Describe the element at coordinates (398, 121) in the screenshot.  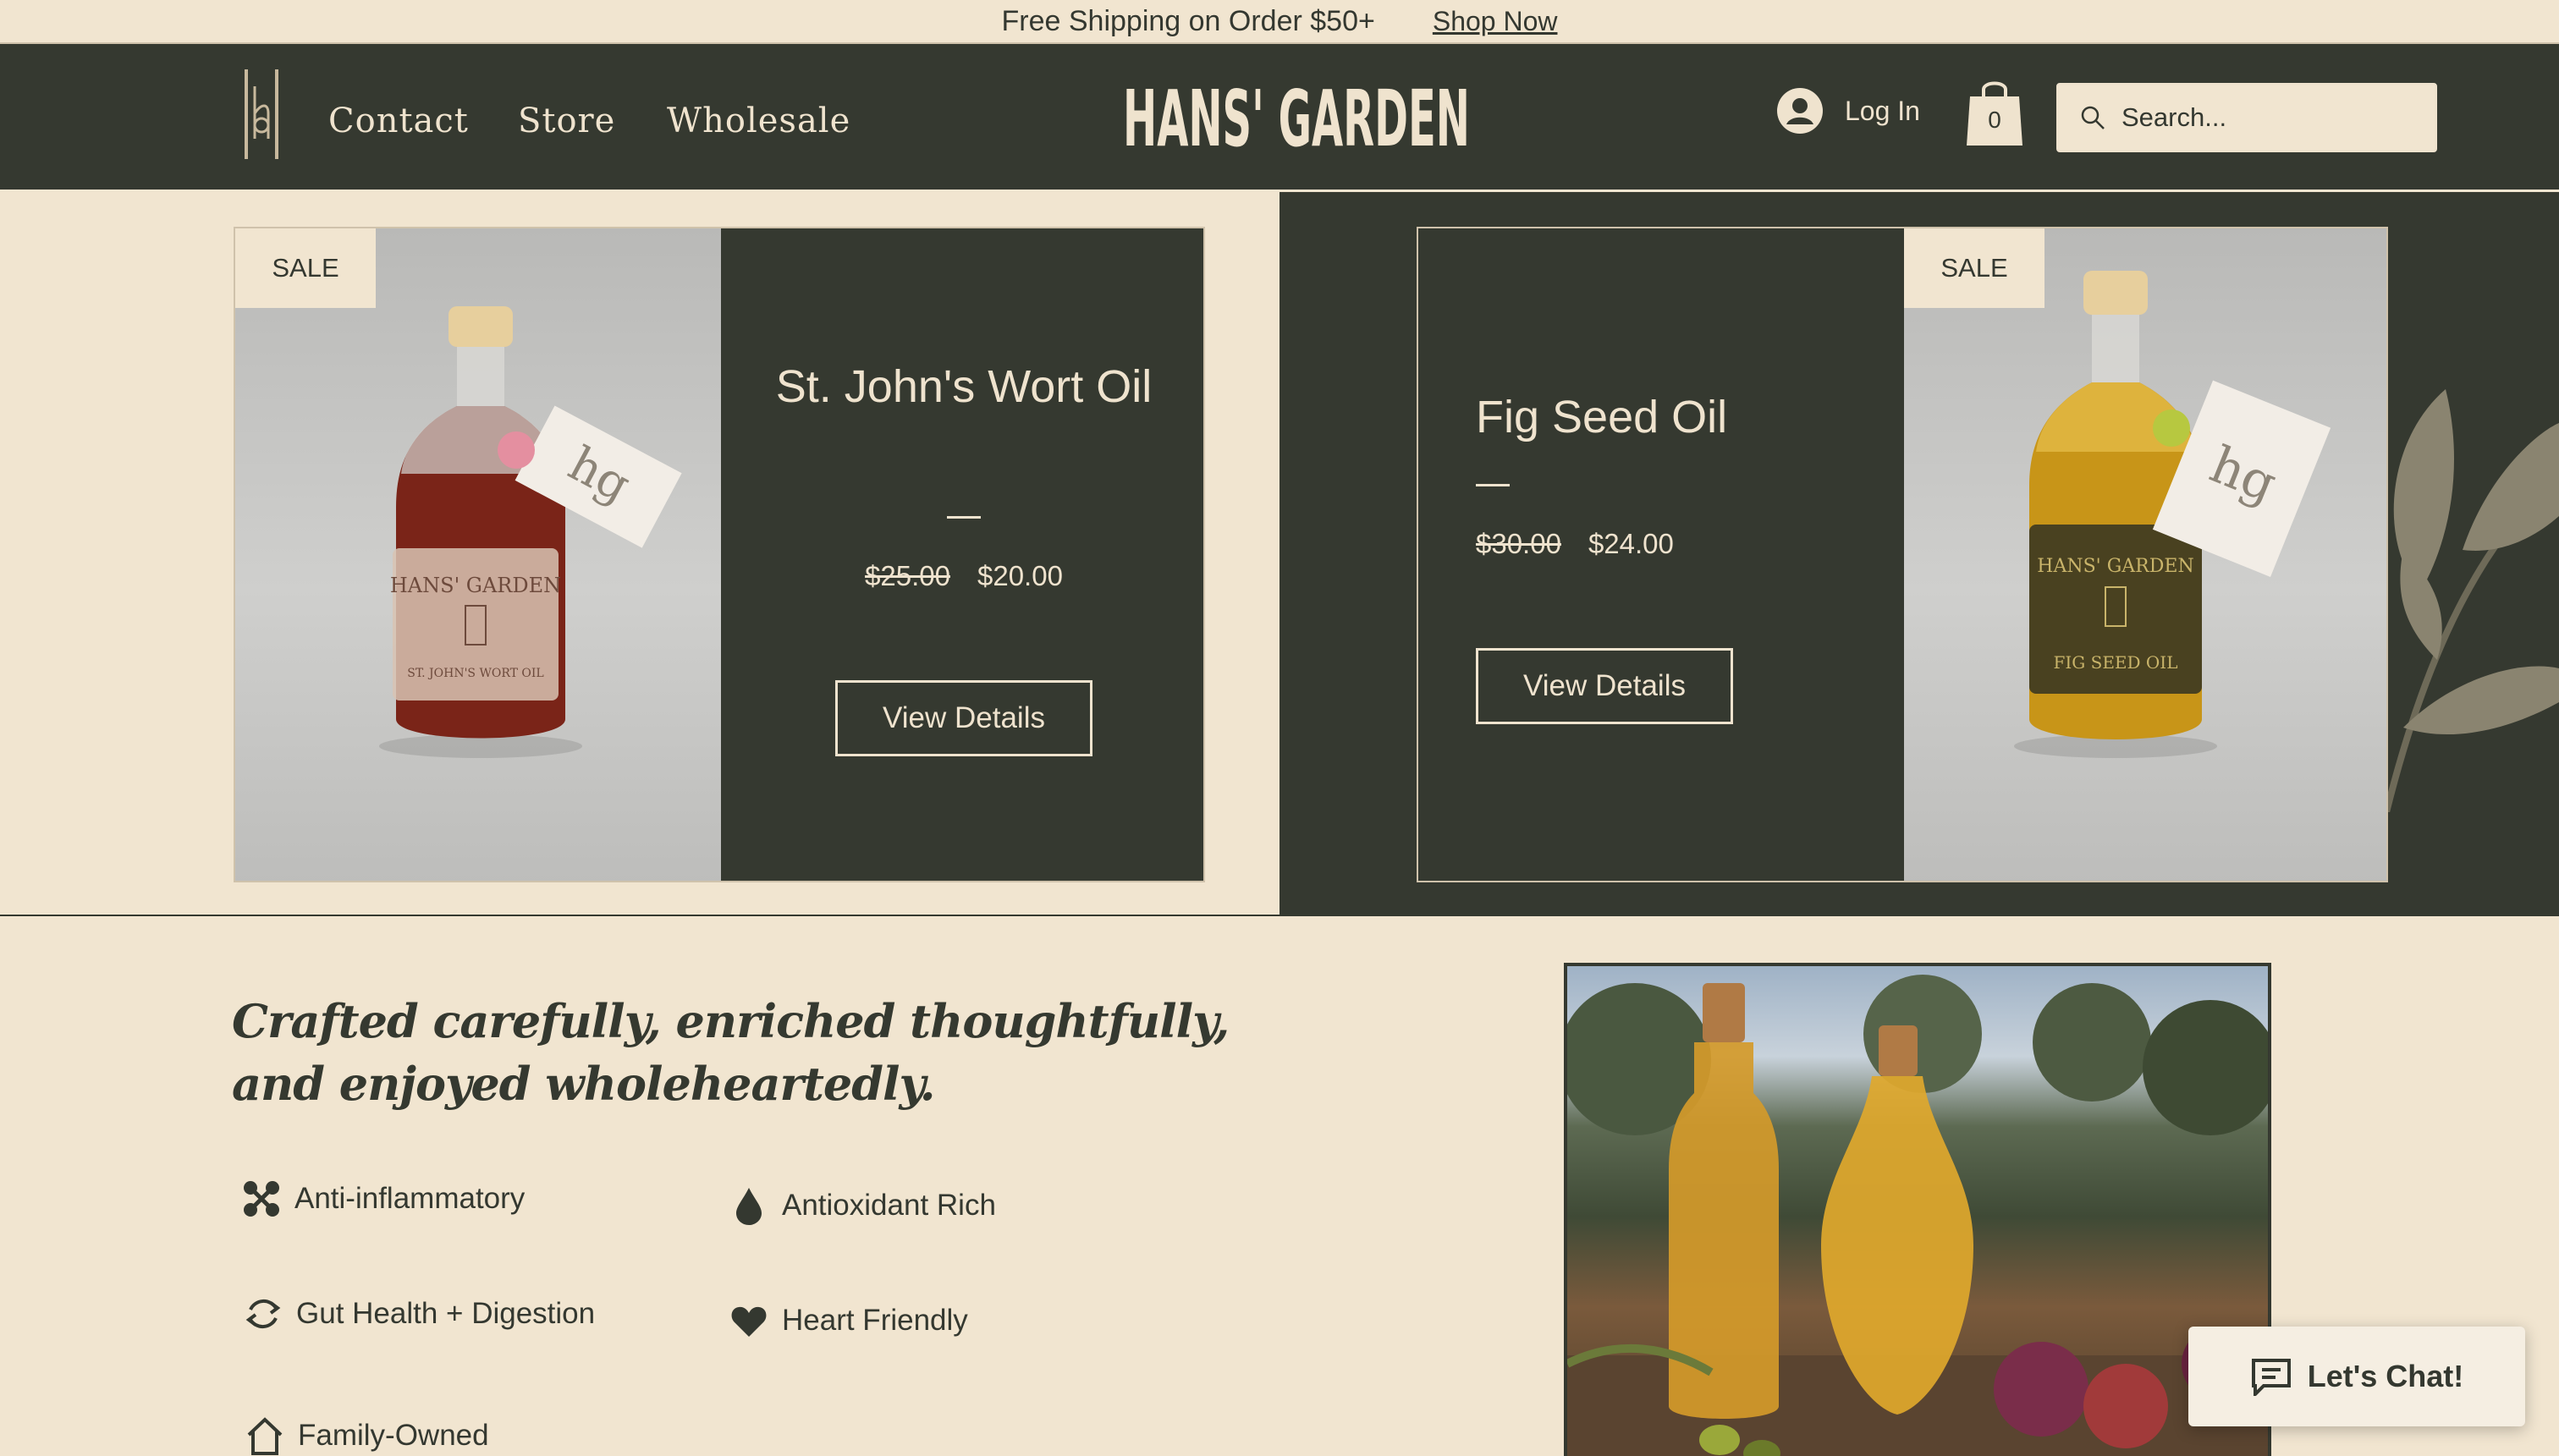
I see `nav-contact: Contact` at that location.